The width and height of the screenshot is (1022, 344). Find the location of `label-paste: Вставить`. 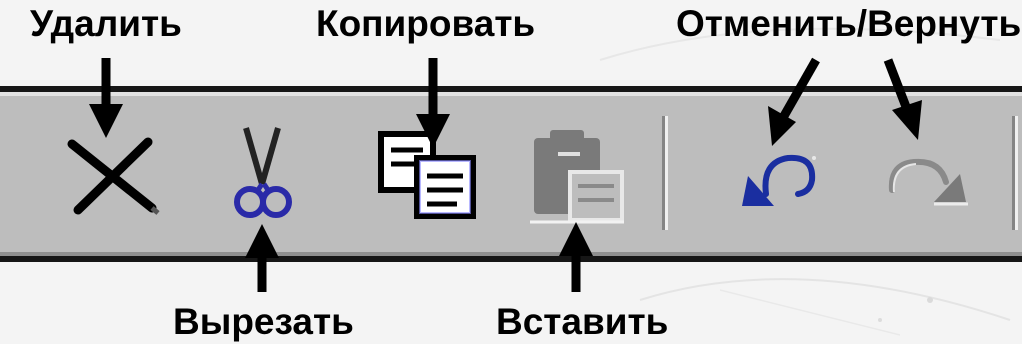

label-paste: Вставить is located at coordinates (582, 321).